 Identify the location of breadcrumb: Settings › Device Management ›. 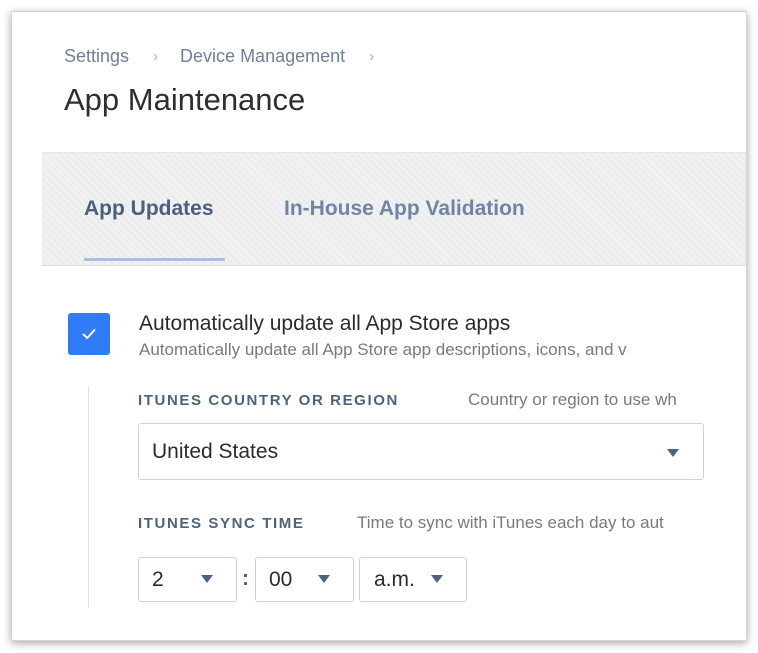
(230, 56).